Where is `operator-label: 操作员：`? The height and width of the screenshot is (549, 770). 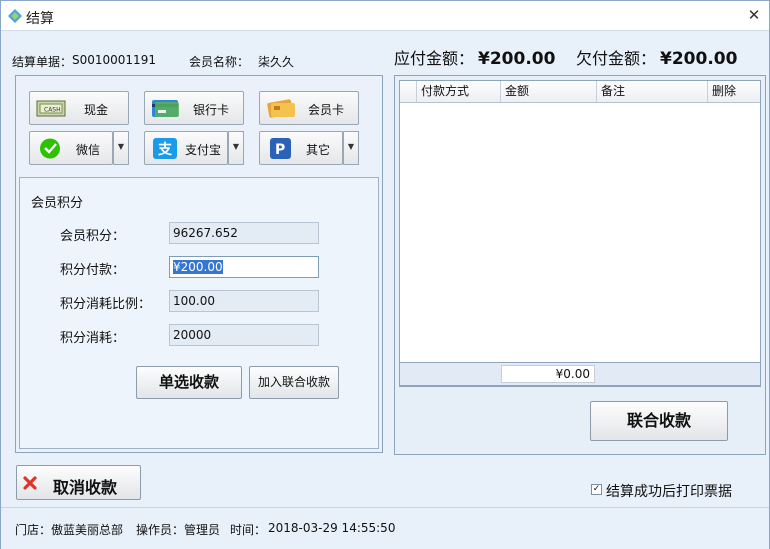 operator-label: 操作员： is located at coordinates (160, 530).